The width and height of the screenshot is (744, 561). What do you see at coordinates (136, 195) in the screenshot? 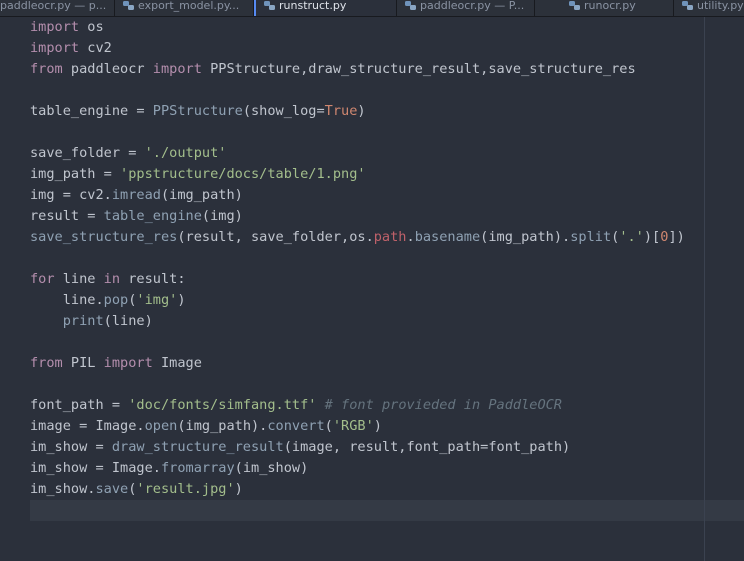
I see `token: imread` at bounding box center [136, 195].